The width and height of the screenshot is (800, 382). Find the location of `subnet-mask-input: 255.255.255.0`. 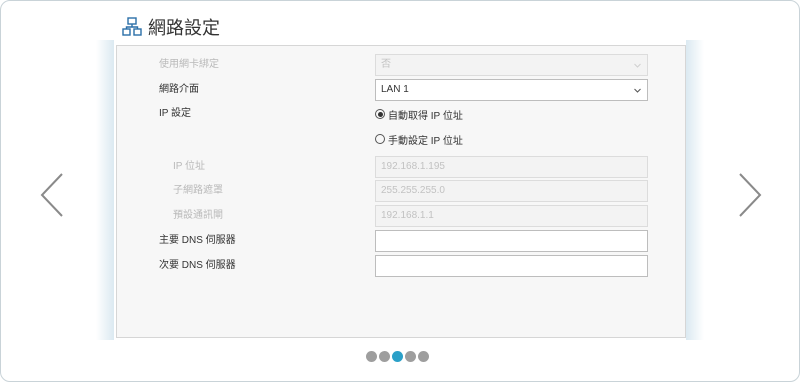

subnet-mask-input: 255.255.255.0 is located at coordinates (511, 191).